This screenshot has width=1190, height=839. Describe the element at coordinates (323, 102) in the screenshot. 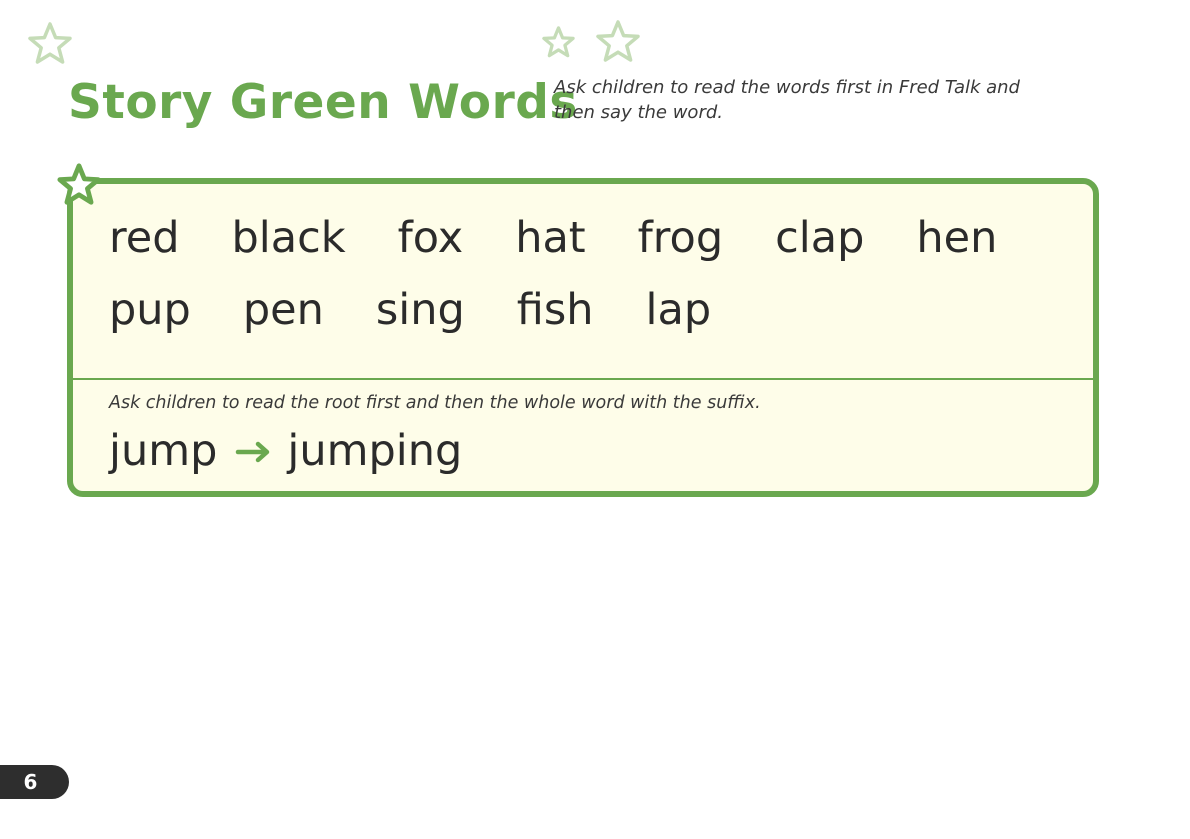

I see `page-title: Story Green Words` at that location.